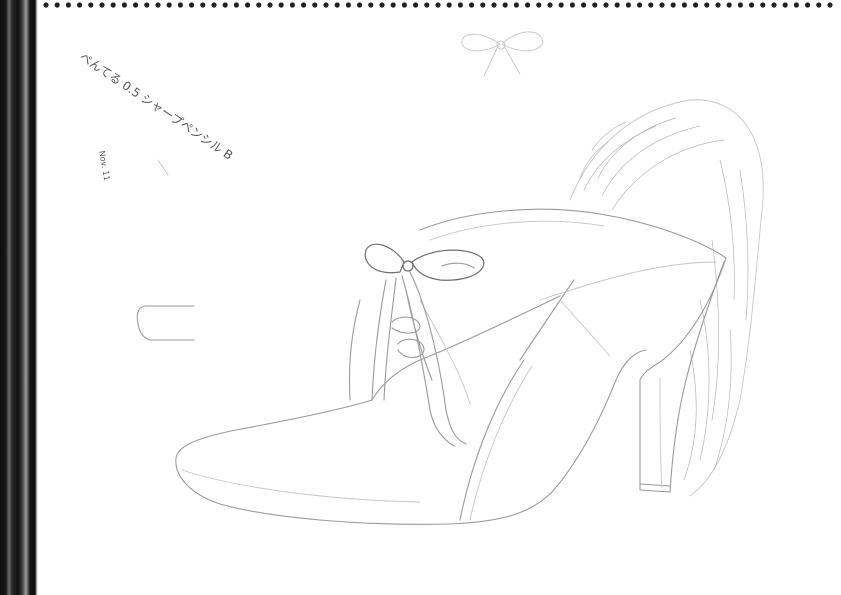 This screenshot has width=841, height=595. What do you see at coordinates (163, 167) in the screenshot?
I see `stray-mark` at bounding box center [163, 167].